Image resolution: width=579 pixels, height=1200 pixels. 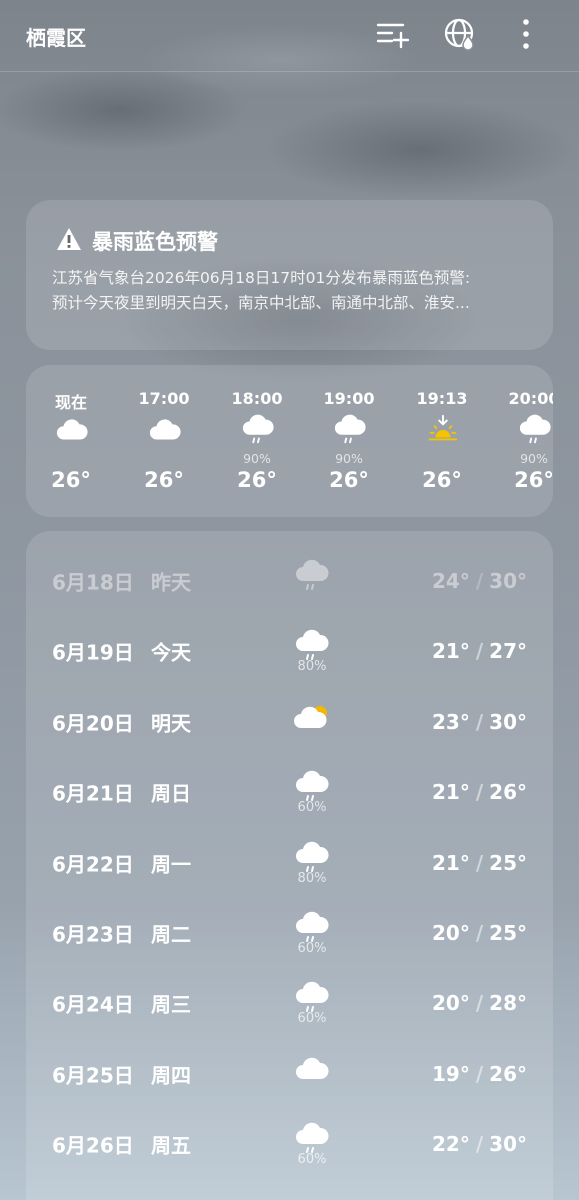 What do you see at coordinates (56, 36) in the screenshot?
I see `city-name: 栖霞区` at bounding box center [56, 36].